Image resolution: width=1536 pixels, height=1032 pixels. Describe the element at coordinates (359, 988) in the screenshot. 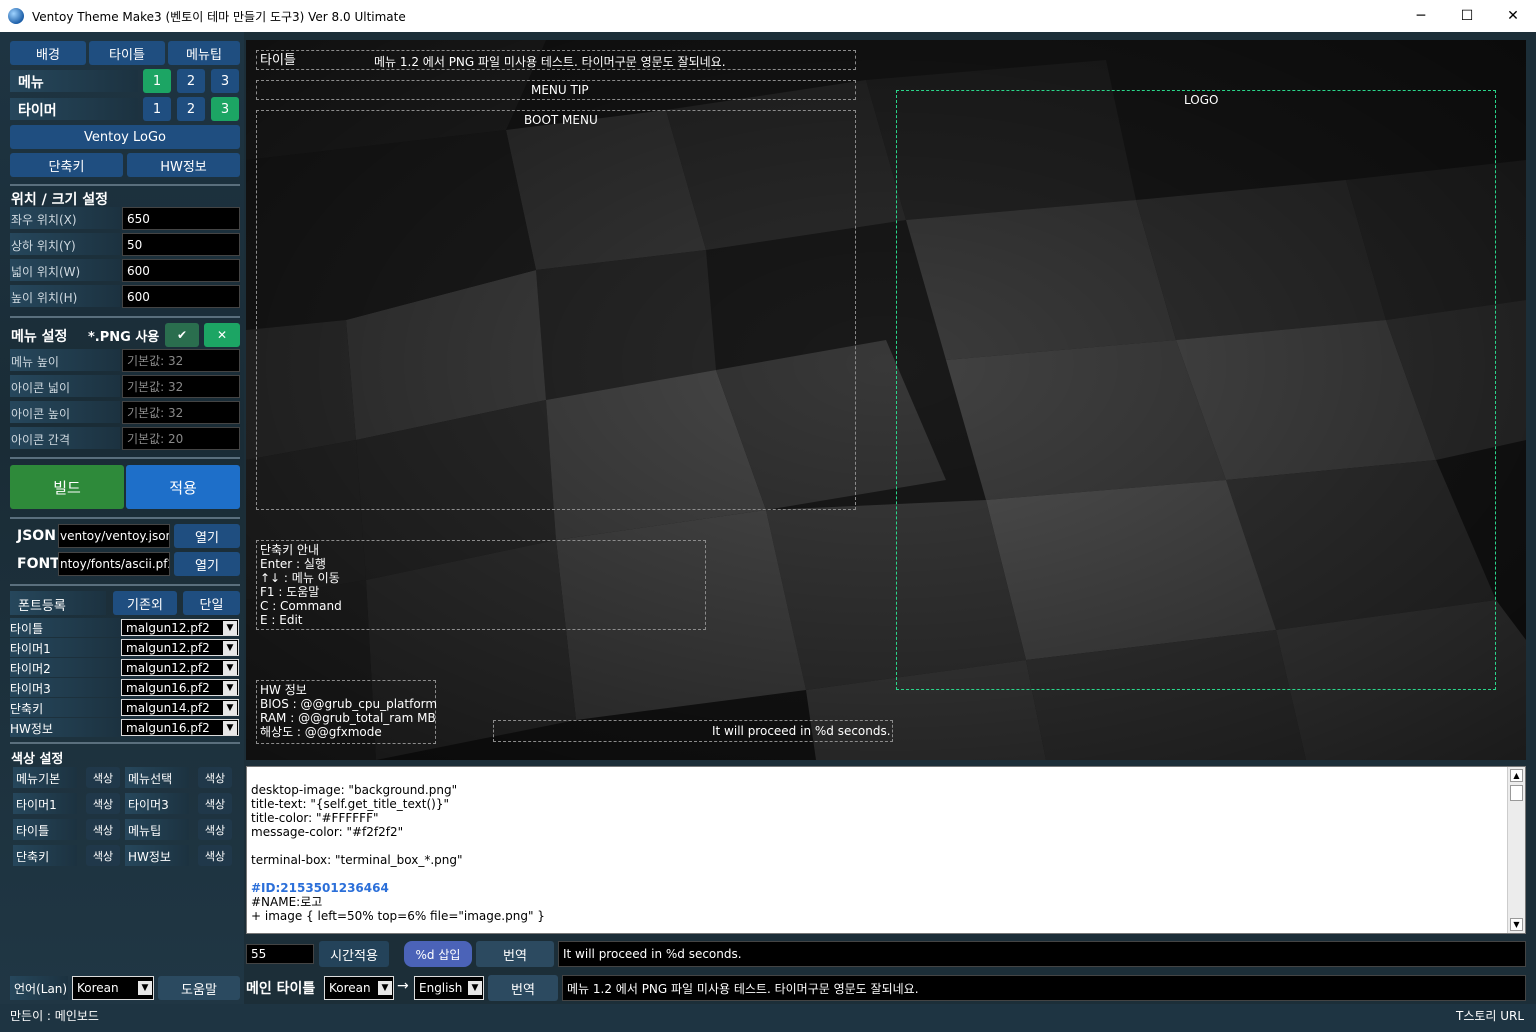

I see `from-language-select: Korean ▼` at that location.